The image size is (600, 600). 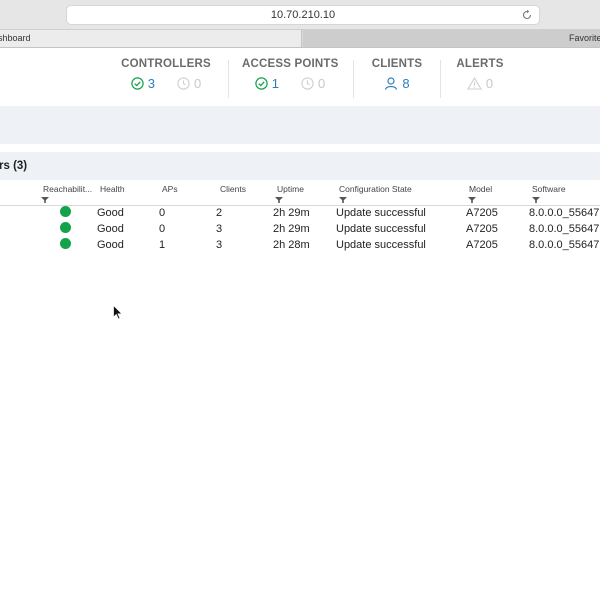 What do you see at coordinates (233, 189) in the screenshot?
I see `column-header-clients: Clients` at bounding box center [233, 189].